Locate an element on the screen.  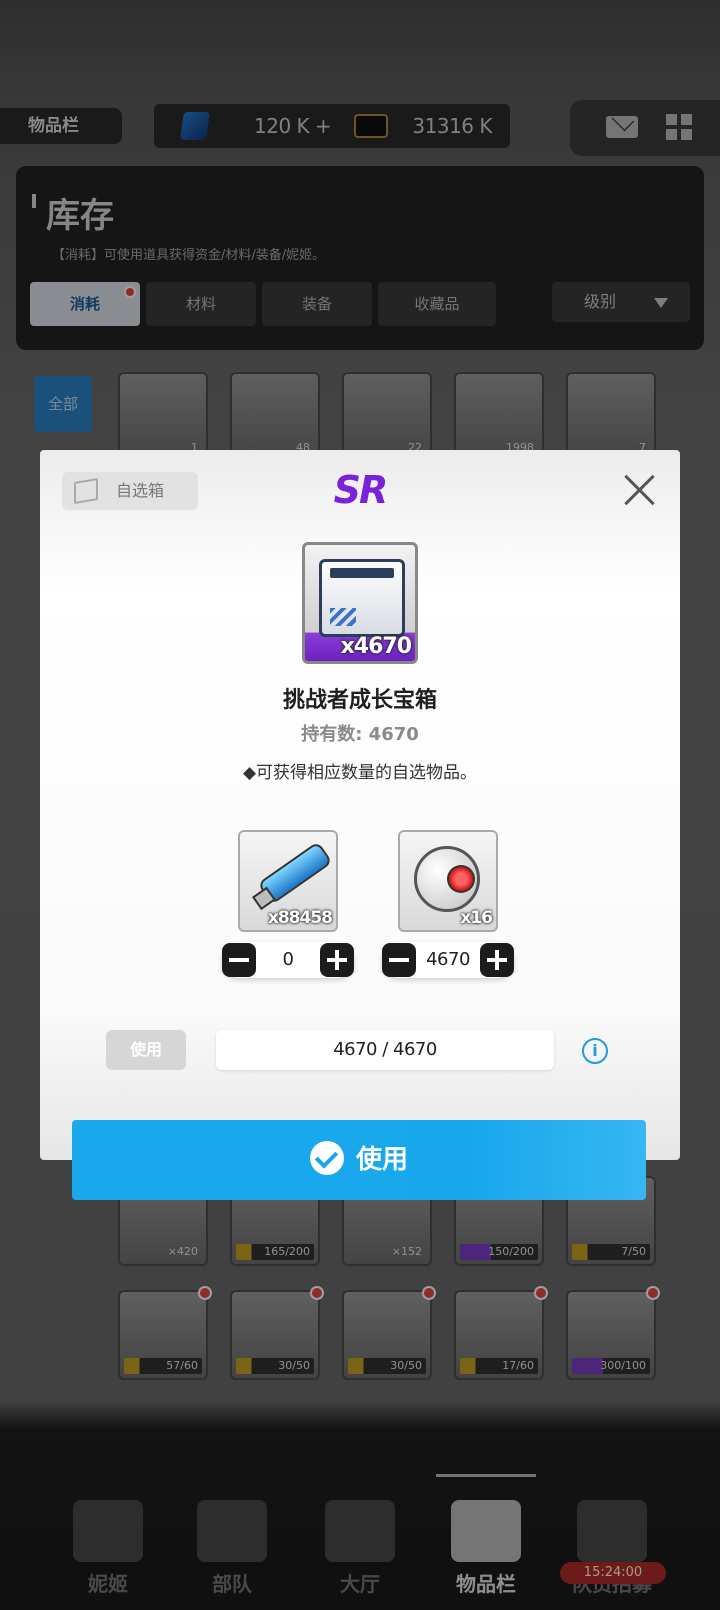
close-icon is located at coordinates (640, 490).